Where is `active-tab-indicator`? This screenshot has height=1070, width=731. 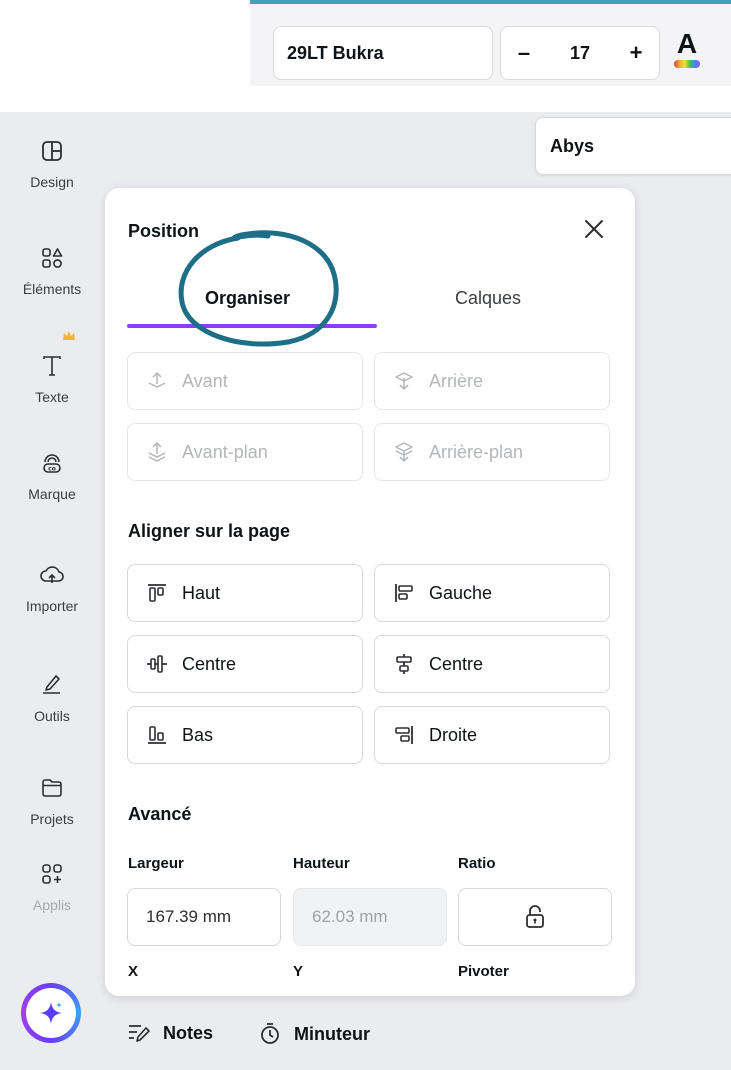
active-tab-indicator is located at coordinates (252, 326).